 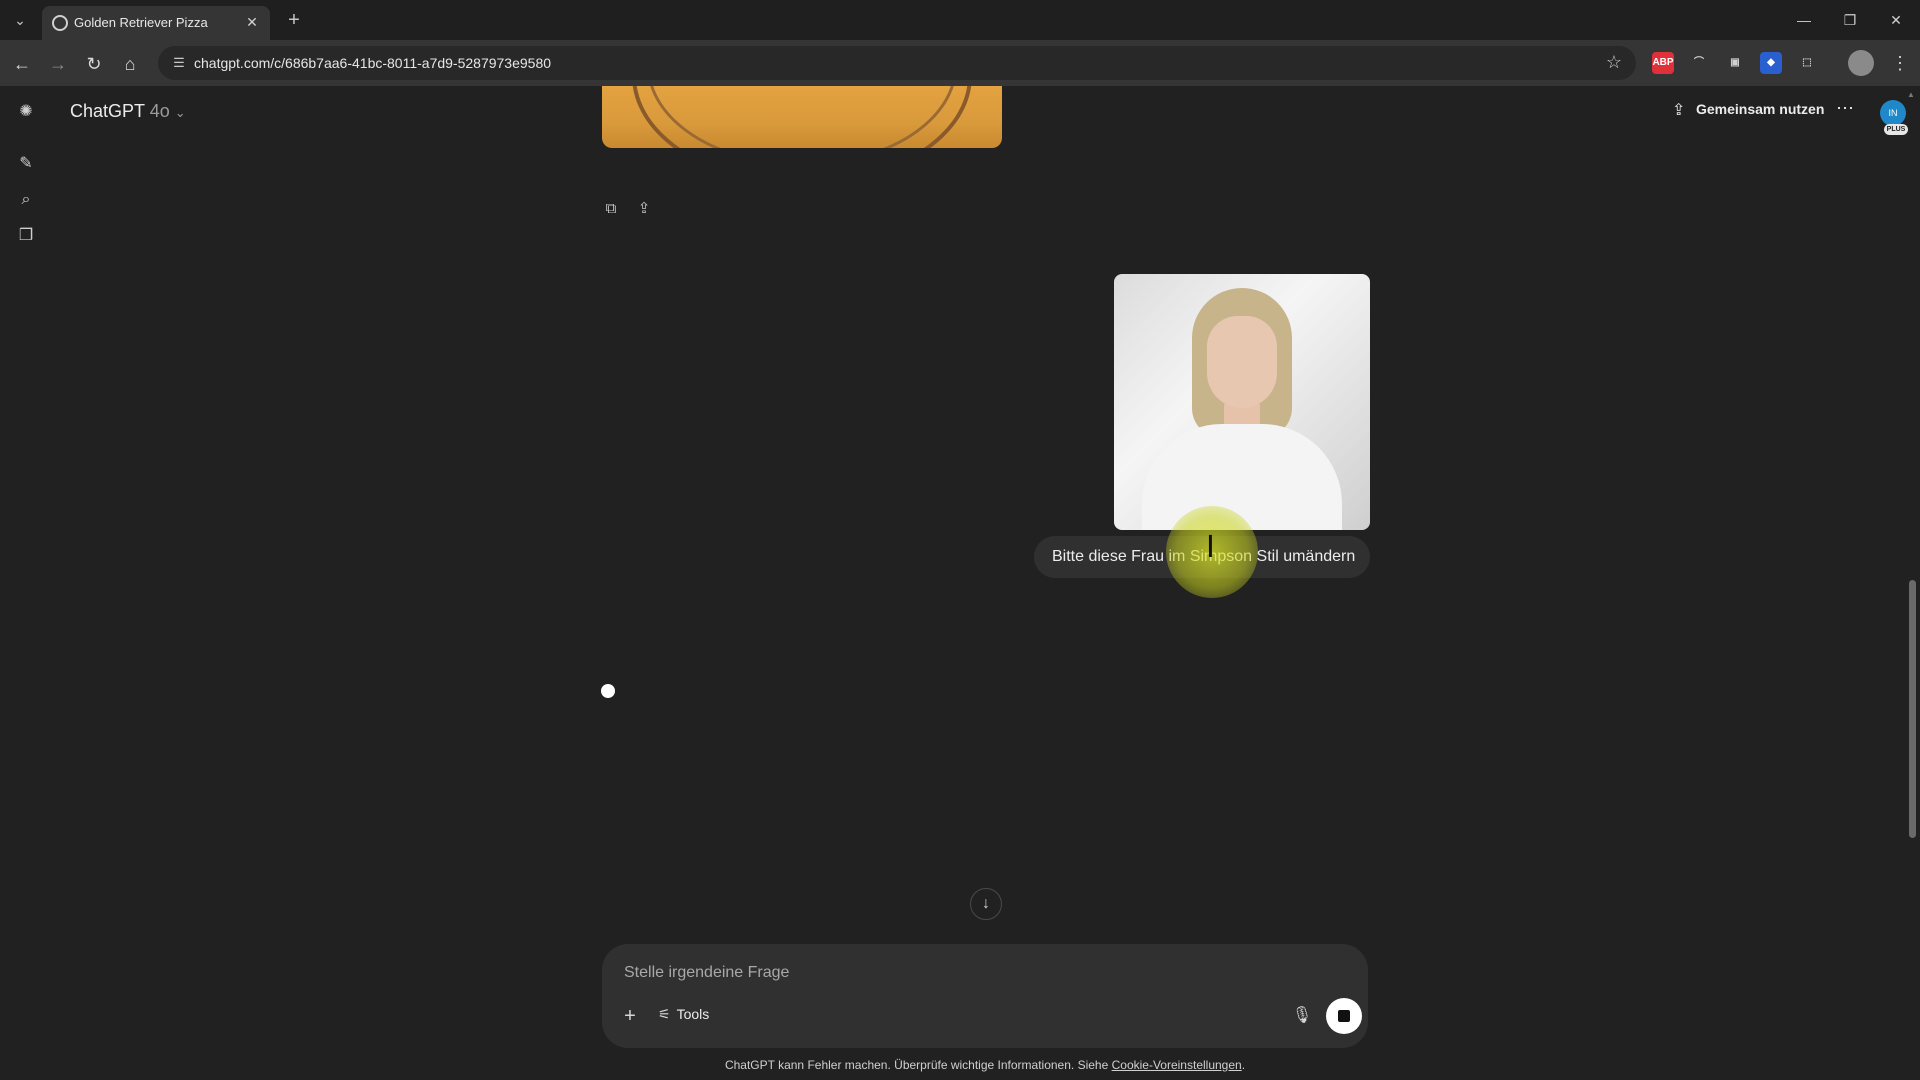 What do you see at coordinates (611, 209) in the screenshot?
I see `copy-icon: ⧉` at bounding box center [611, 209].